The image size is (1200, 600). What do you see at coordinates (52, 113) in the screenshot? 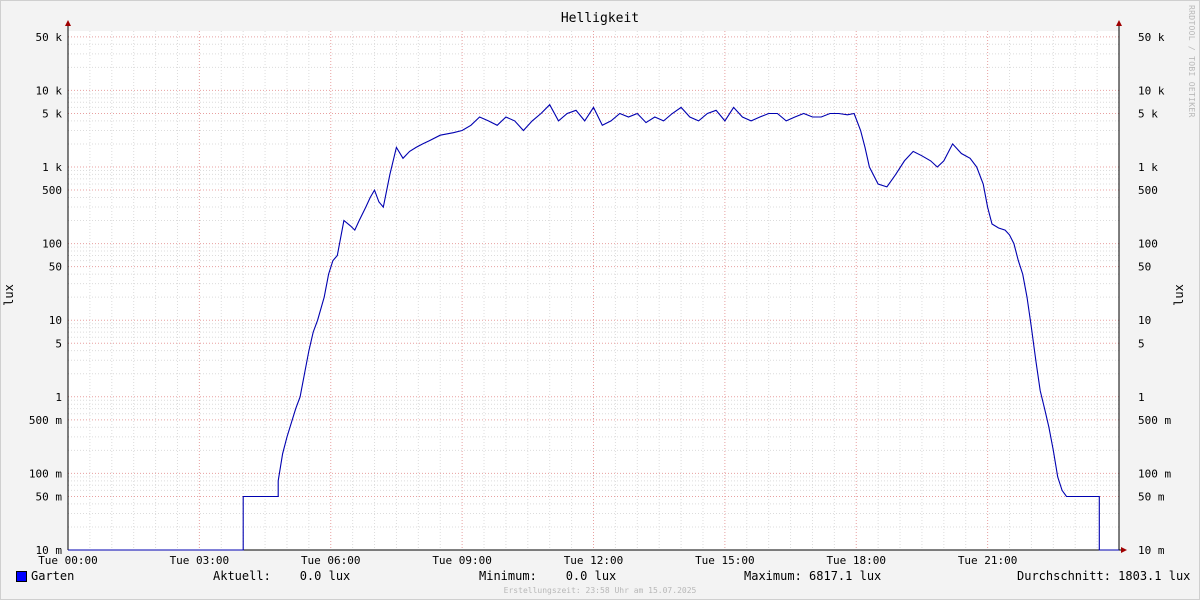
I see `y-tick-label-left: 5 k` at bounding box center [52, 113].